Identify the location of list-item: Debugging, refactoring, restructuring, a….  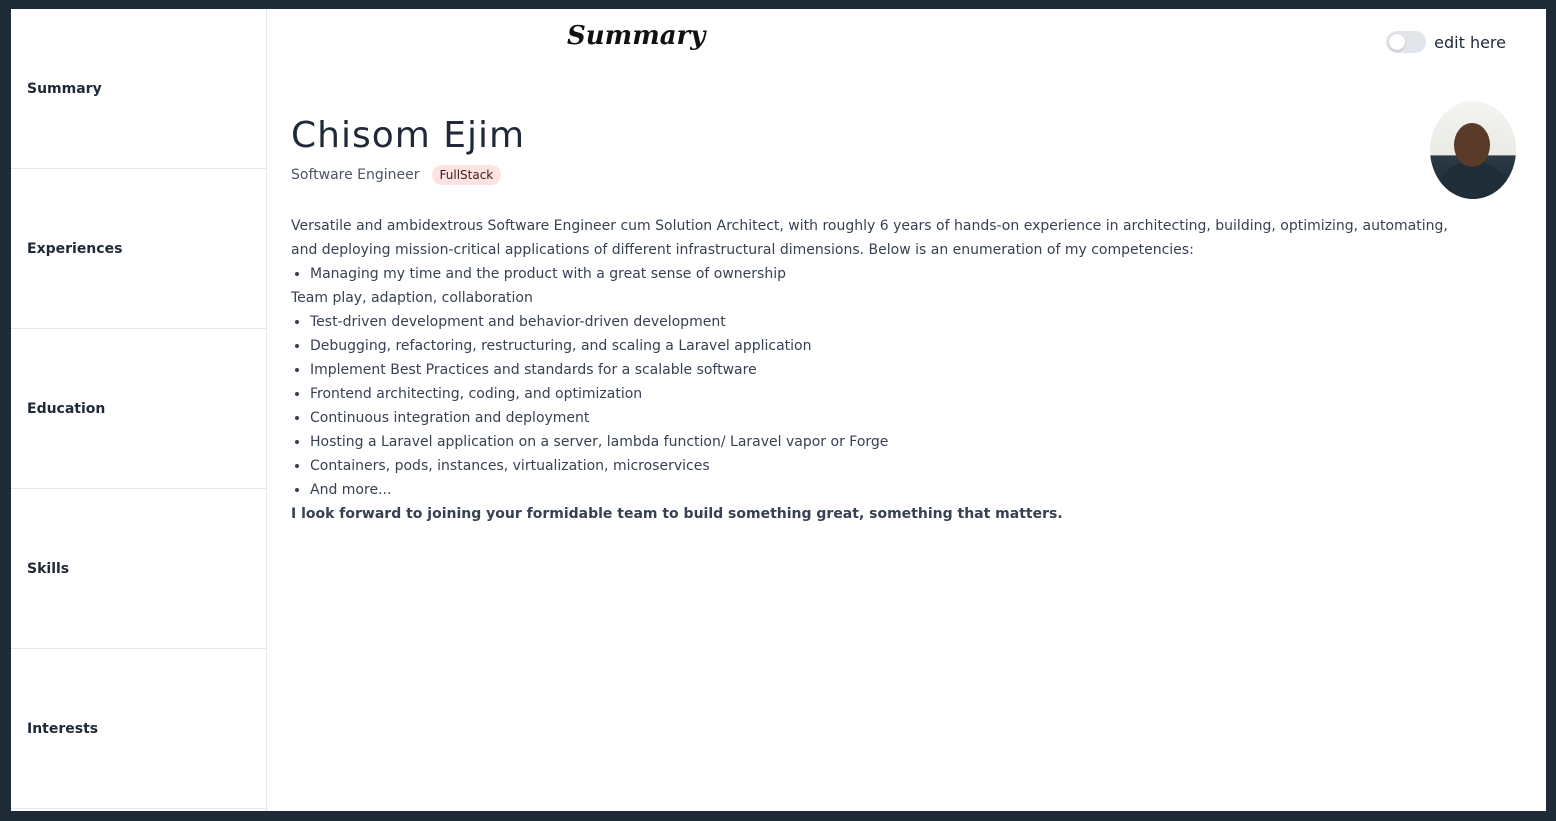
(883, 346).